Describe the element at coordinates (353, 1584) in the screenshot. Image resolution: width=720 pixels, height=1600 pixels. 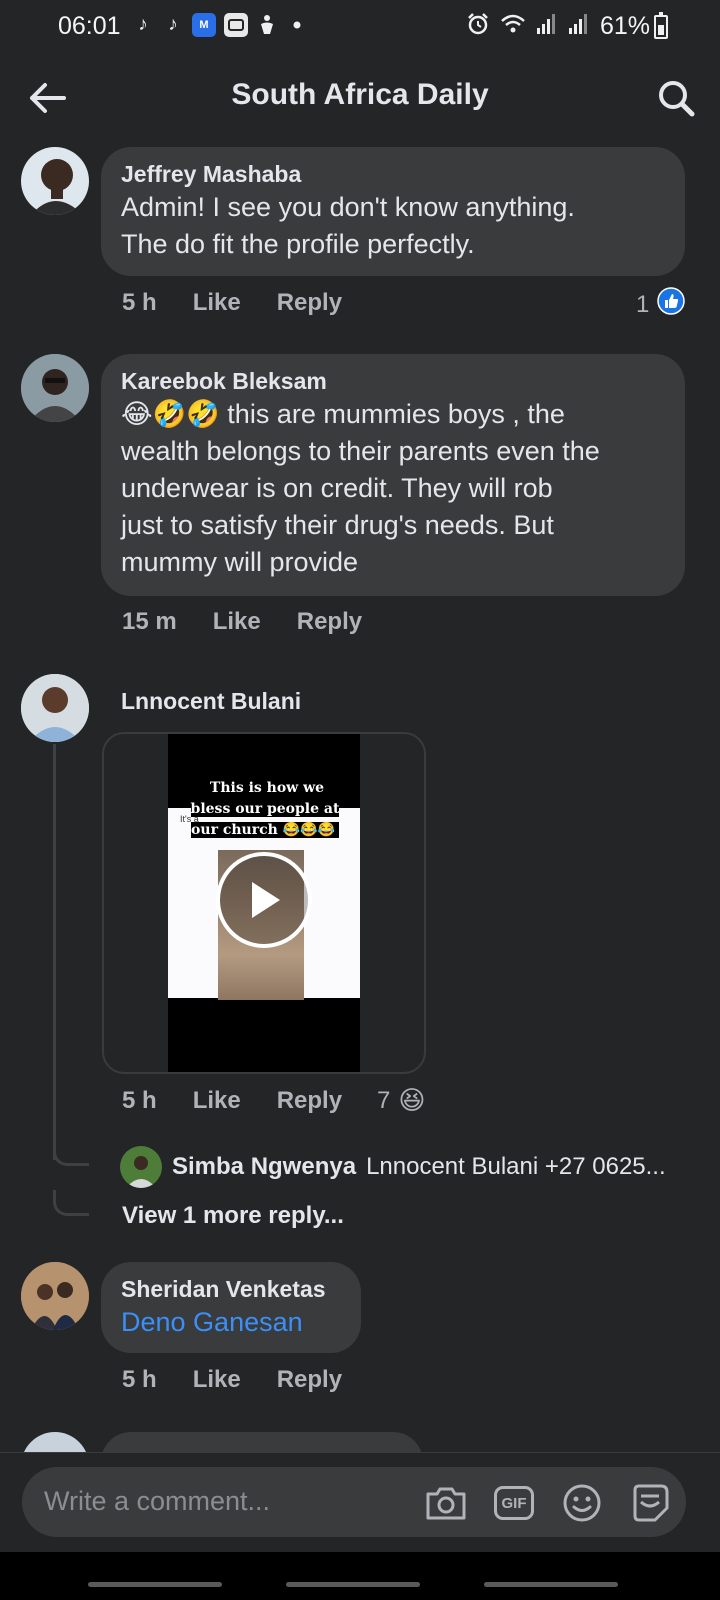
I see `home-button` at that location.